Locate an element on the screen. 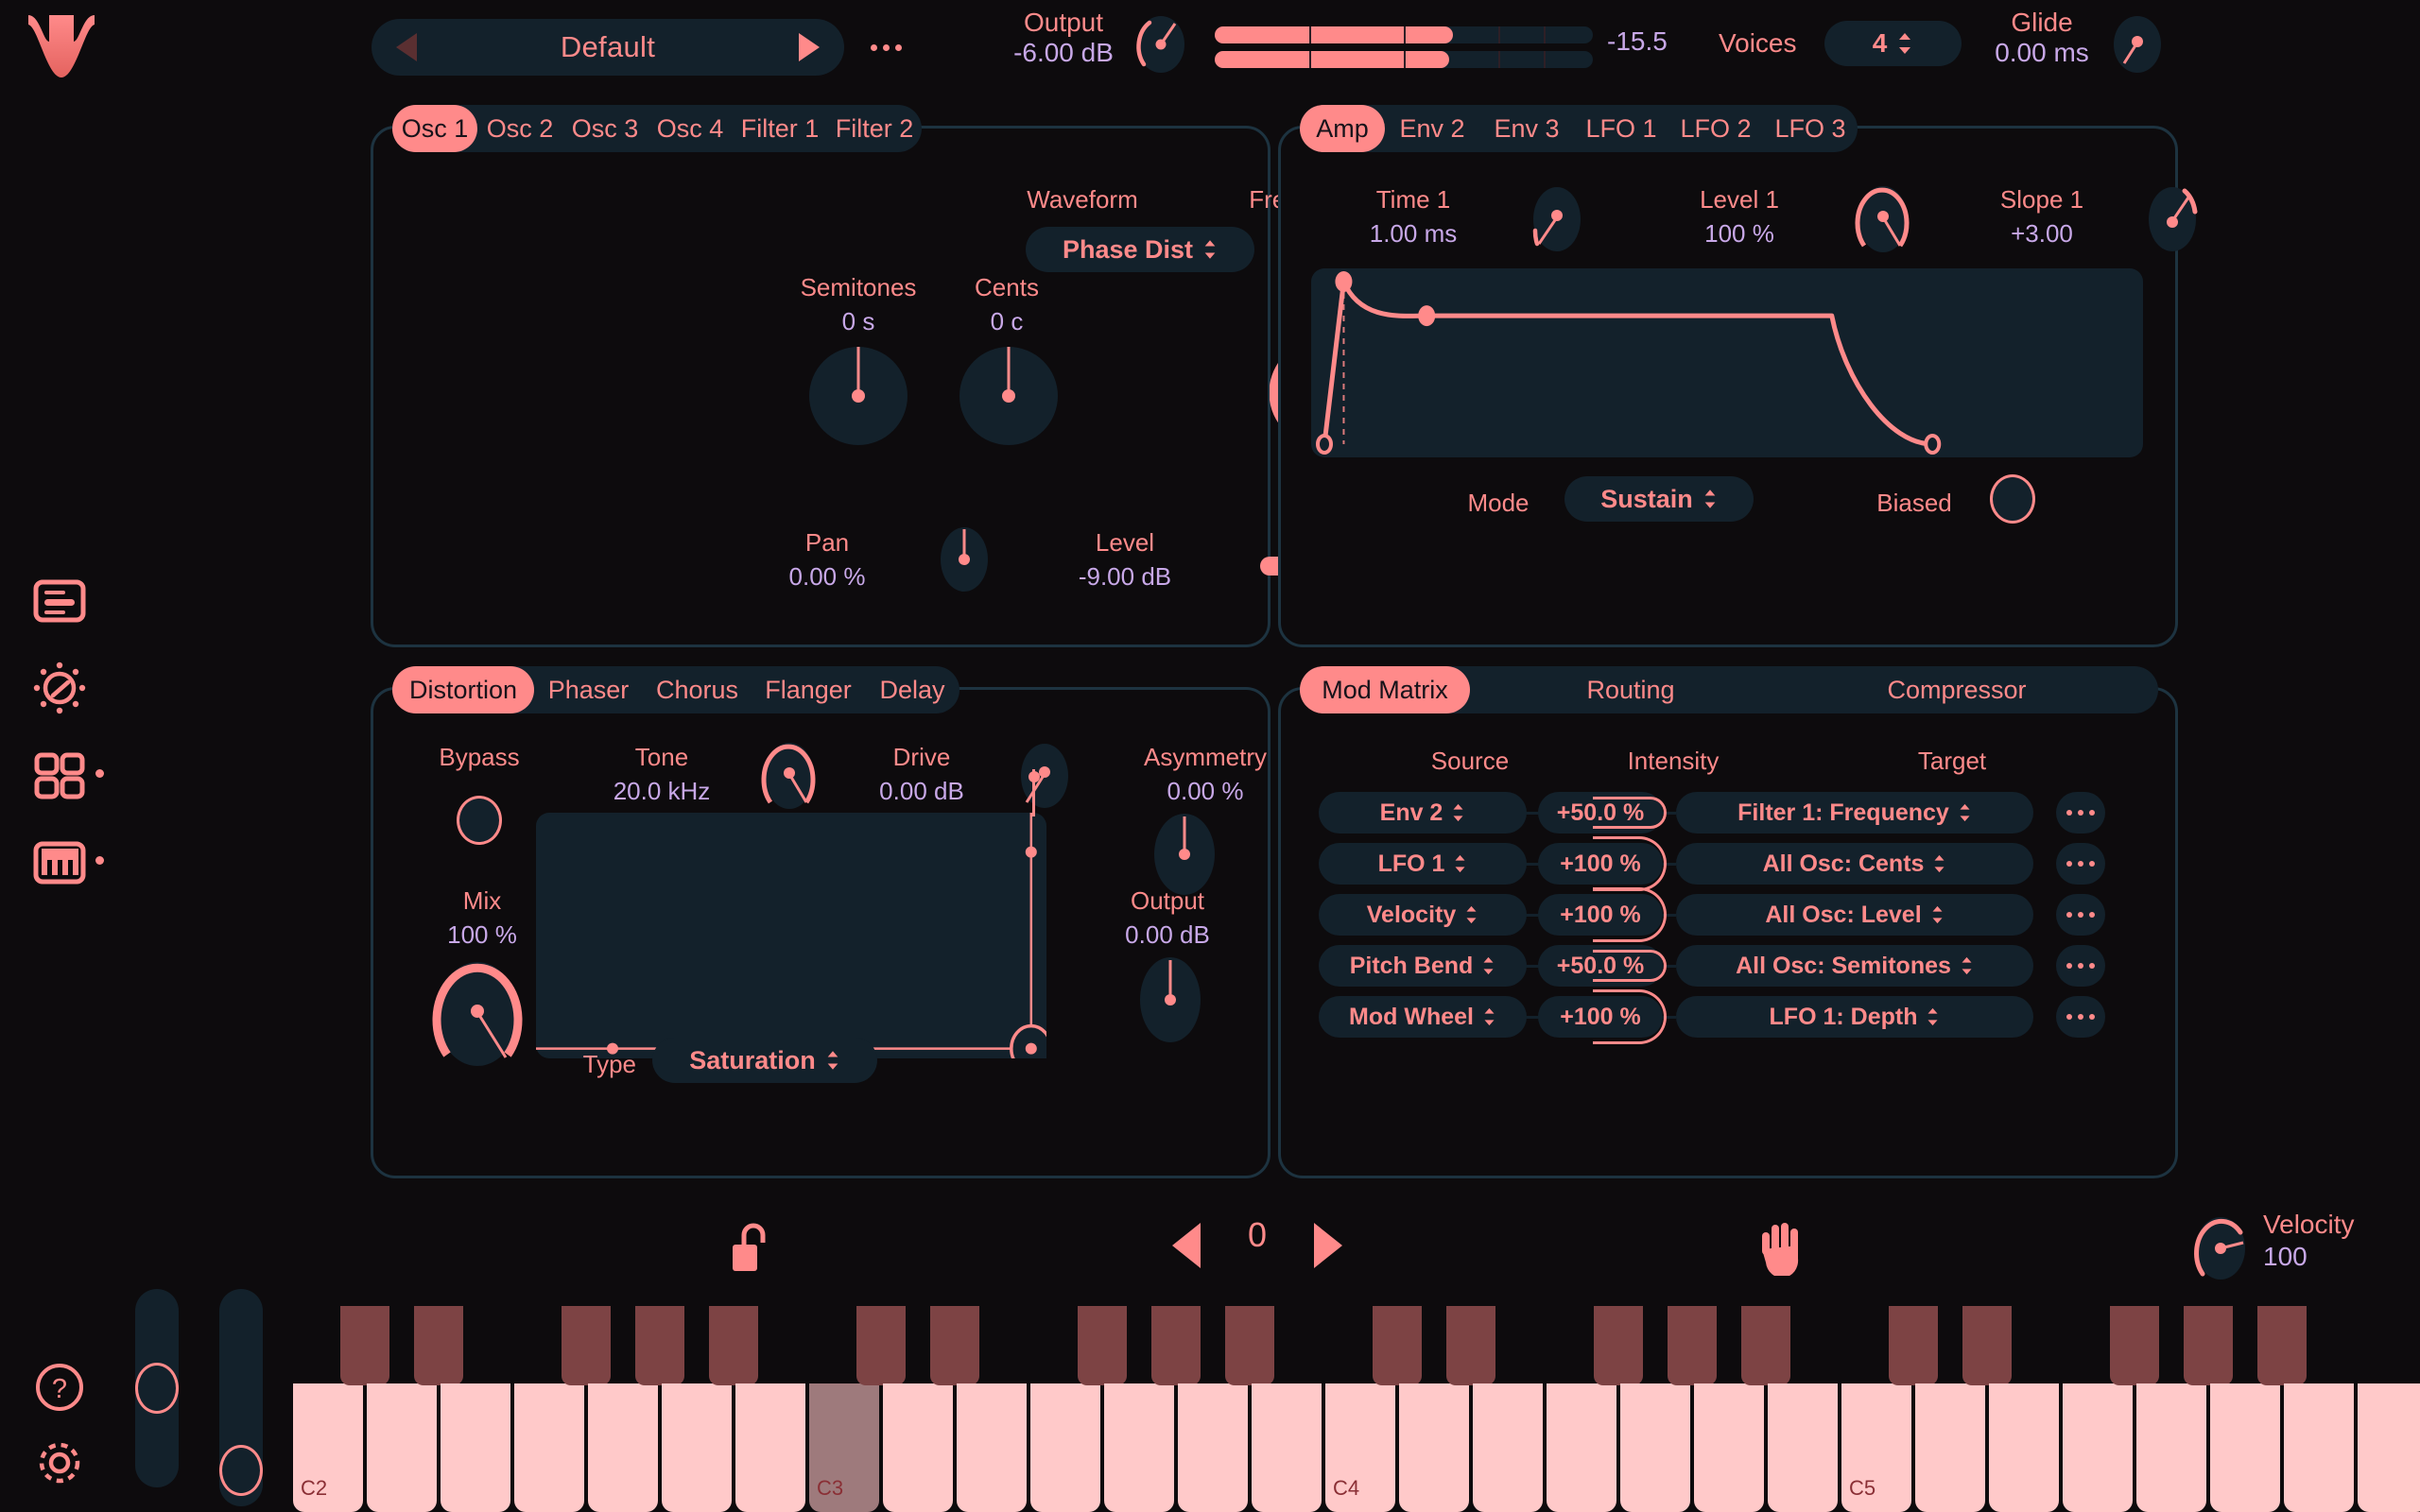 Image resolution: width=2420 pixels, height=1512 pixels. time1-knob is located at coordinates (1557, 221).